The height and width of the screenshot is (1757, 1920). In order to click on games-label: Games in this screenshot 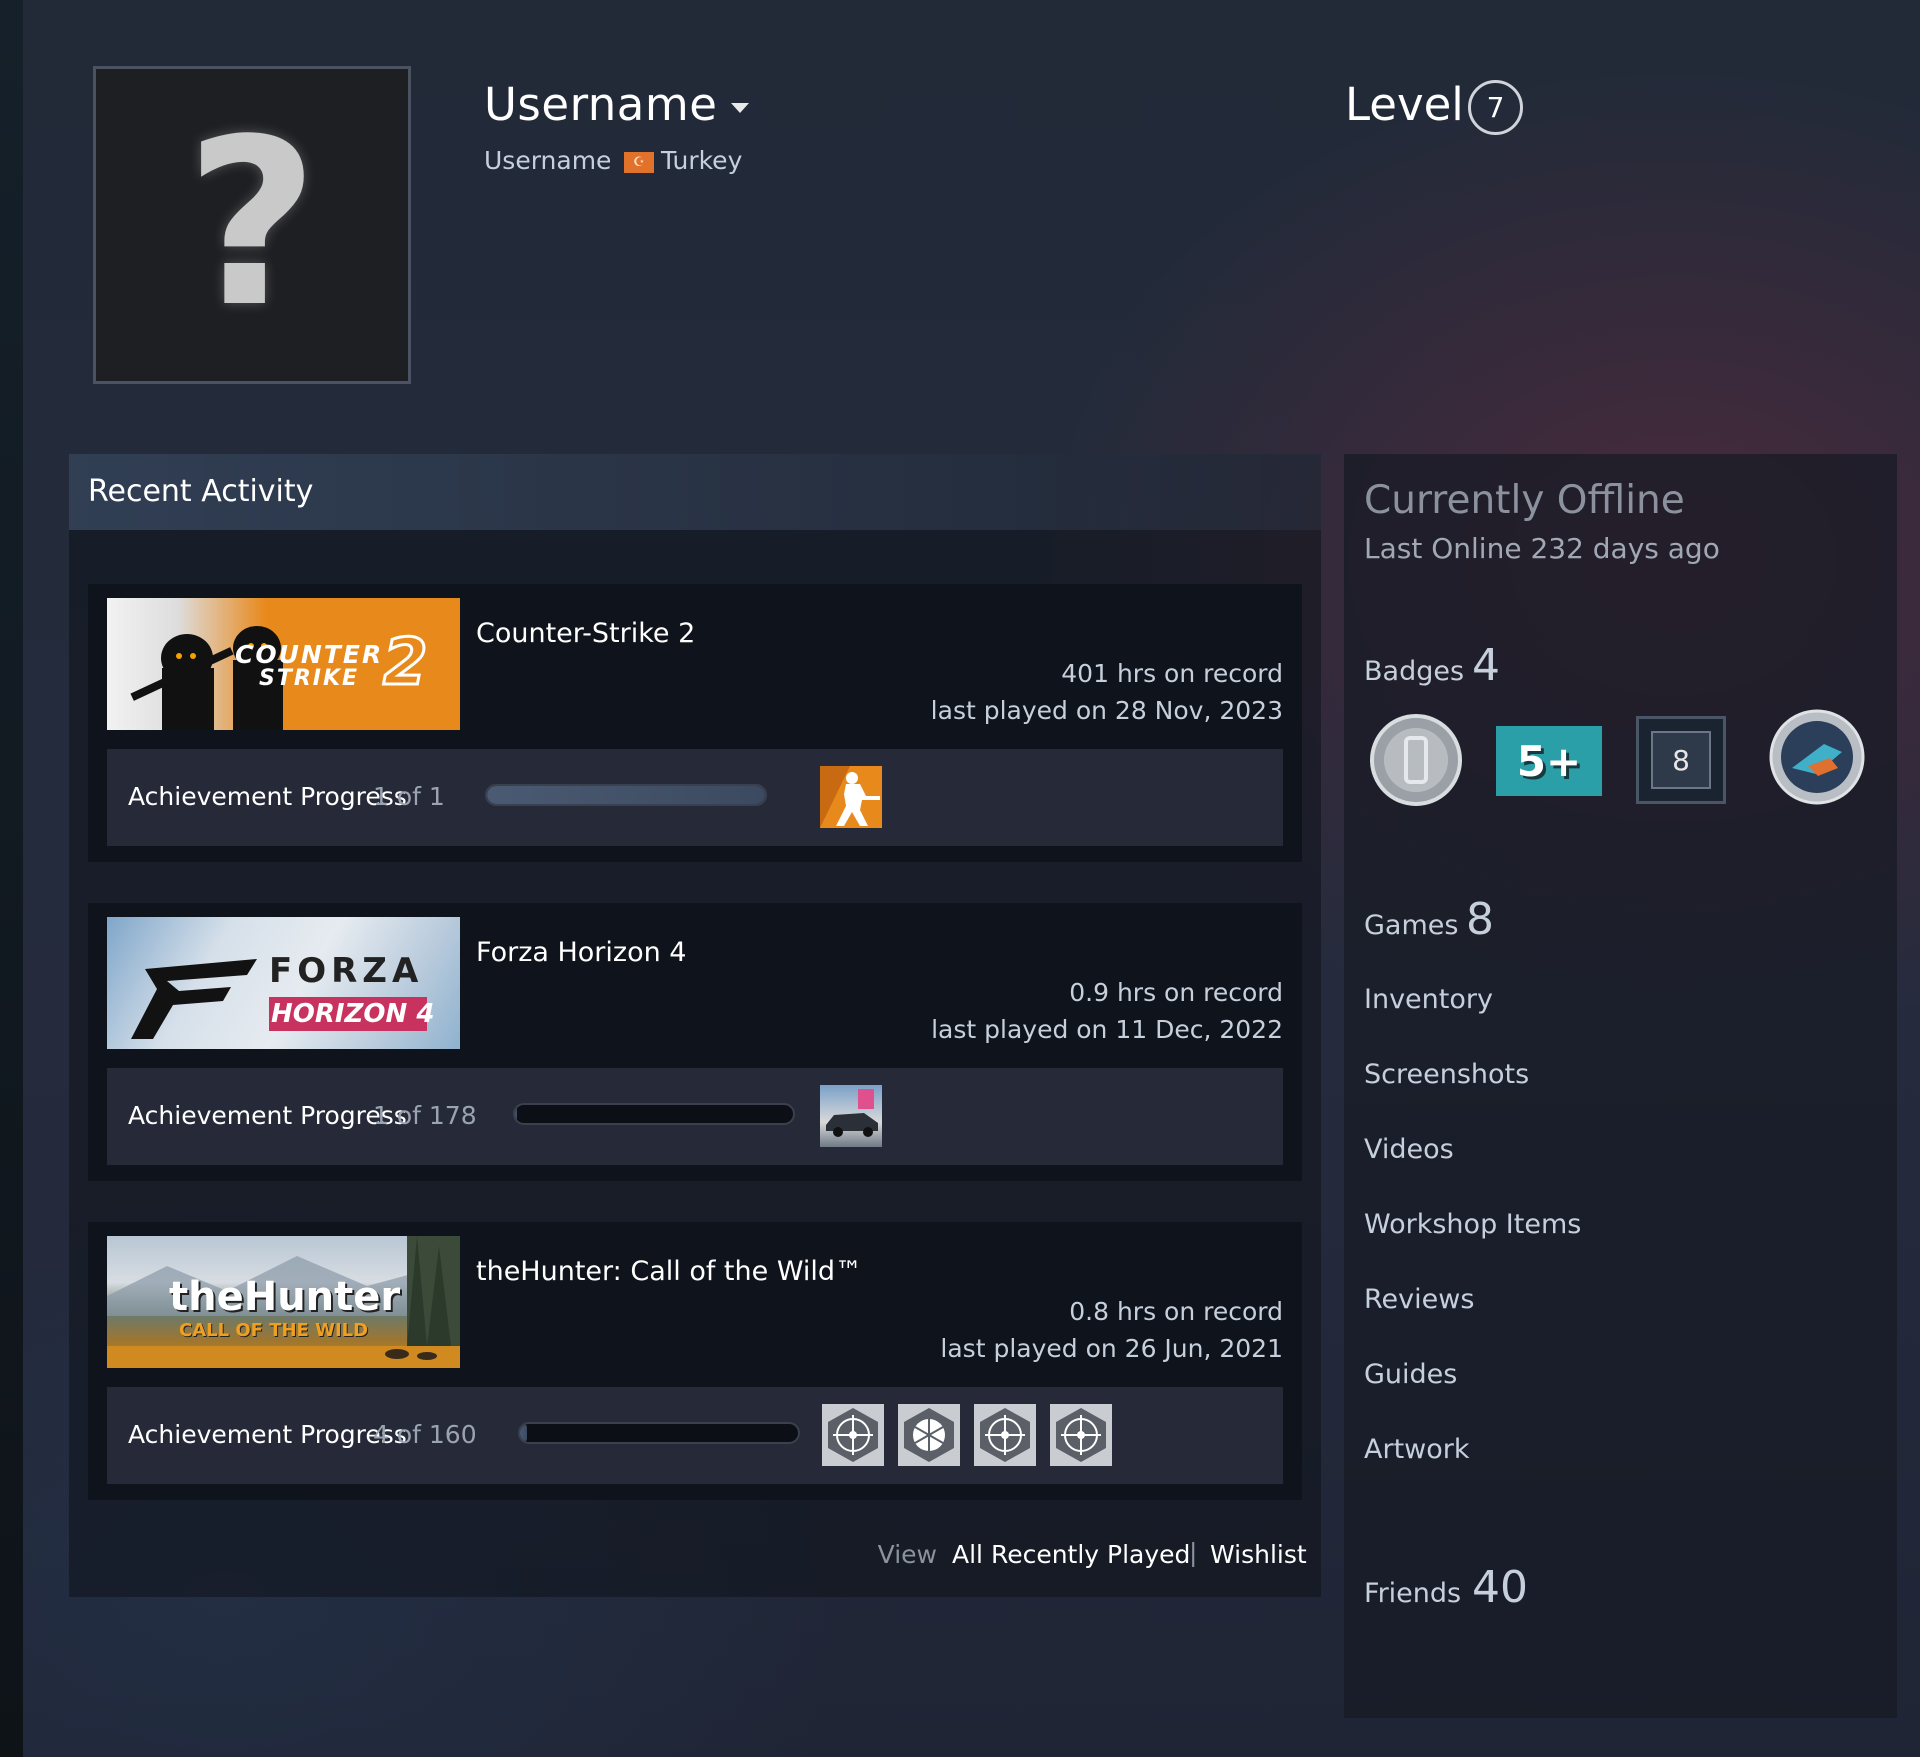, I will do `click(1411, 925)`.